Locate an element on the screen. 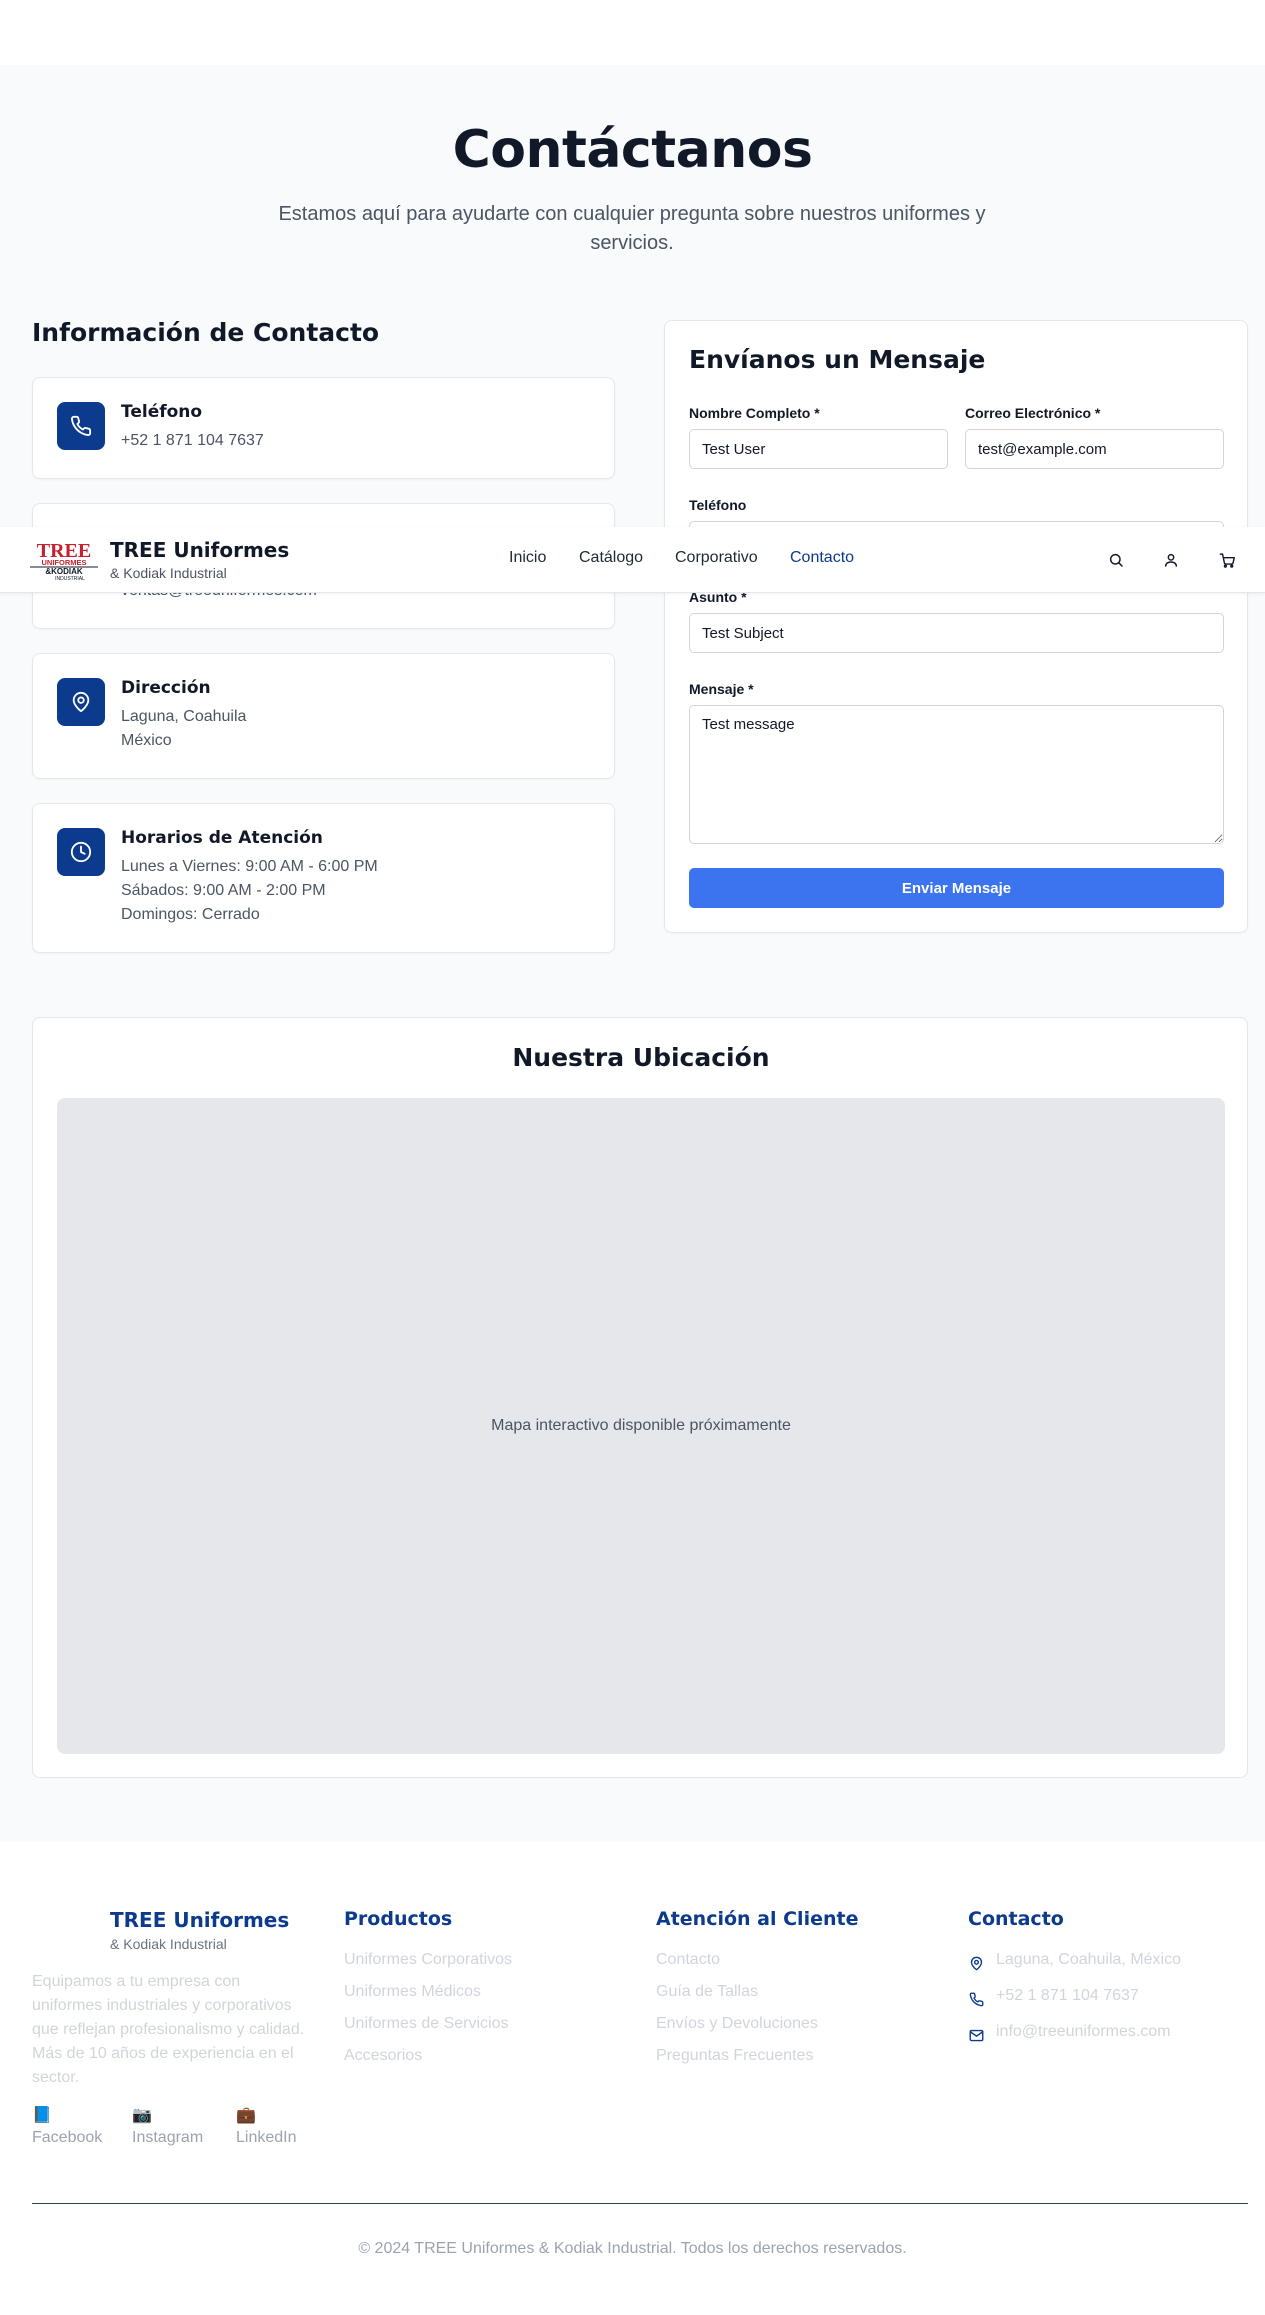 The height and width of the screenshot is (2315, 1265). instagram-link: 📷 Instagram is located at coordinates (167, 2127).